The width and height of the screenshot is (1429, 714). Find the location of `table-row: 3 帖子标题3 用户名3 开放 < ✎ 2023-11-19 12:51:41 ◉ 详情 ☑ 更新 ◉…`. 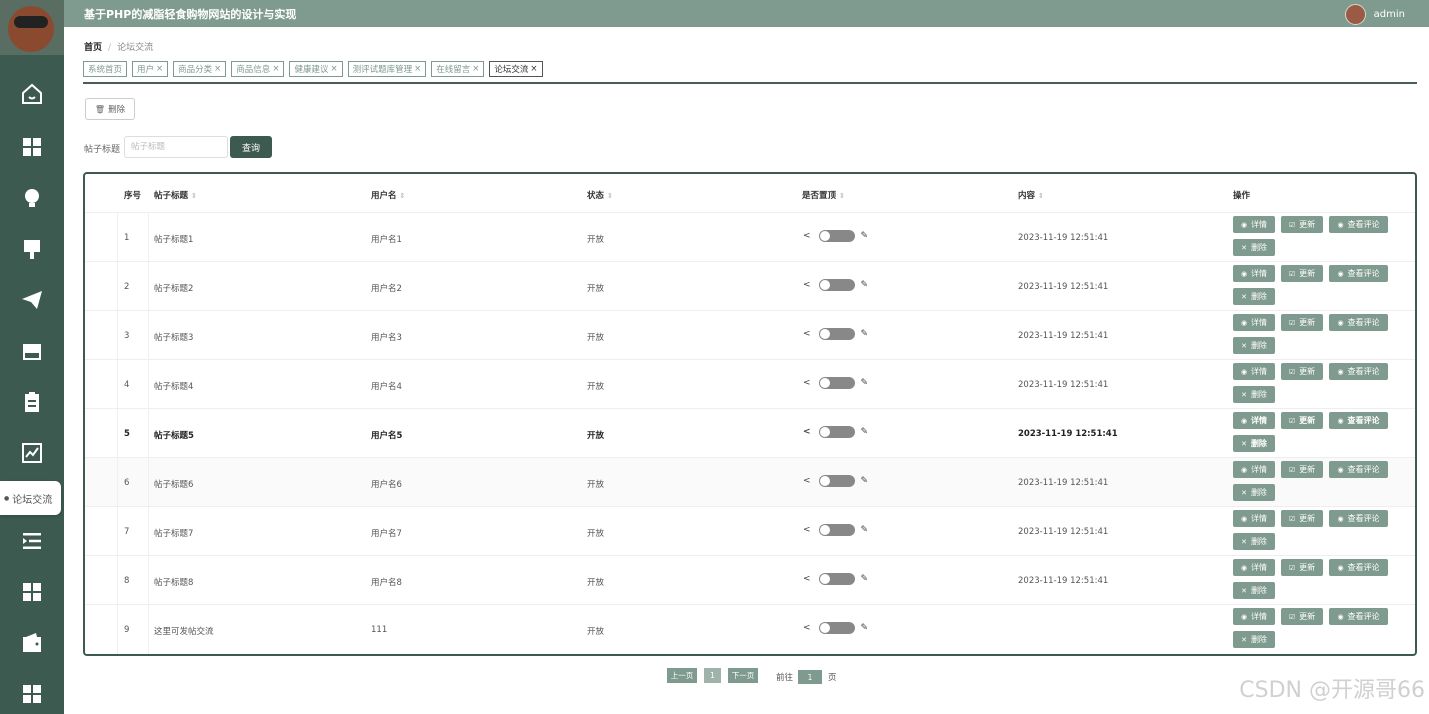

table-row: 3 帖子标题3 用户名3 开放 < ✎ 2023-11-19 12:51:41 ◉ 详情 ☑ 更新 ◉… is located at coordinates (750, 335).